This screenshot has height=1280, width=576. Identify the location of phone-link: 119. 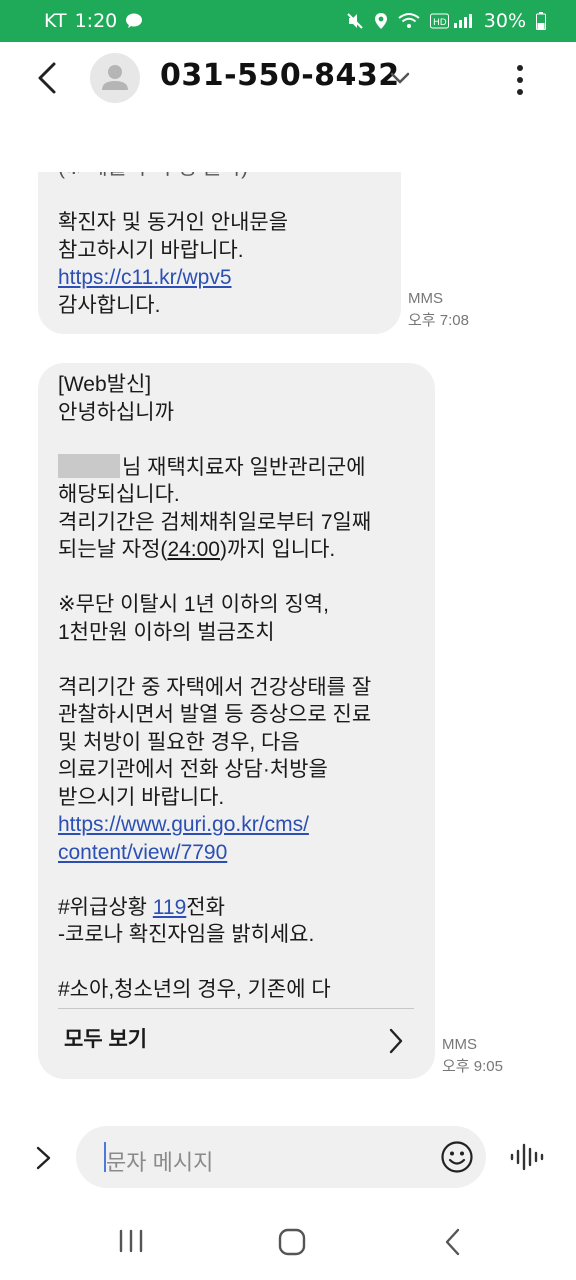
(169, 907).